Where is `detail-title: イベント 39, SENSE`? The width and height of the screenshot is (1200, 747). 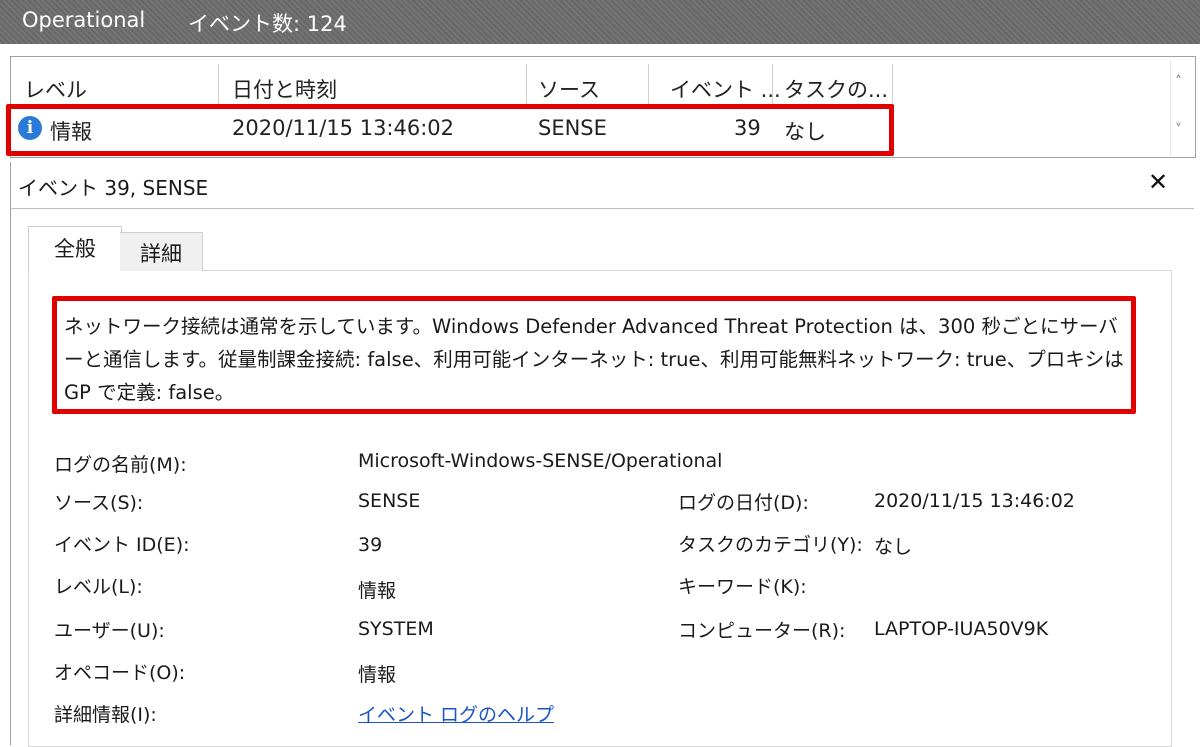 detail-title: イベント 39, SENSE is located at coordinates (113, 188).